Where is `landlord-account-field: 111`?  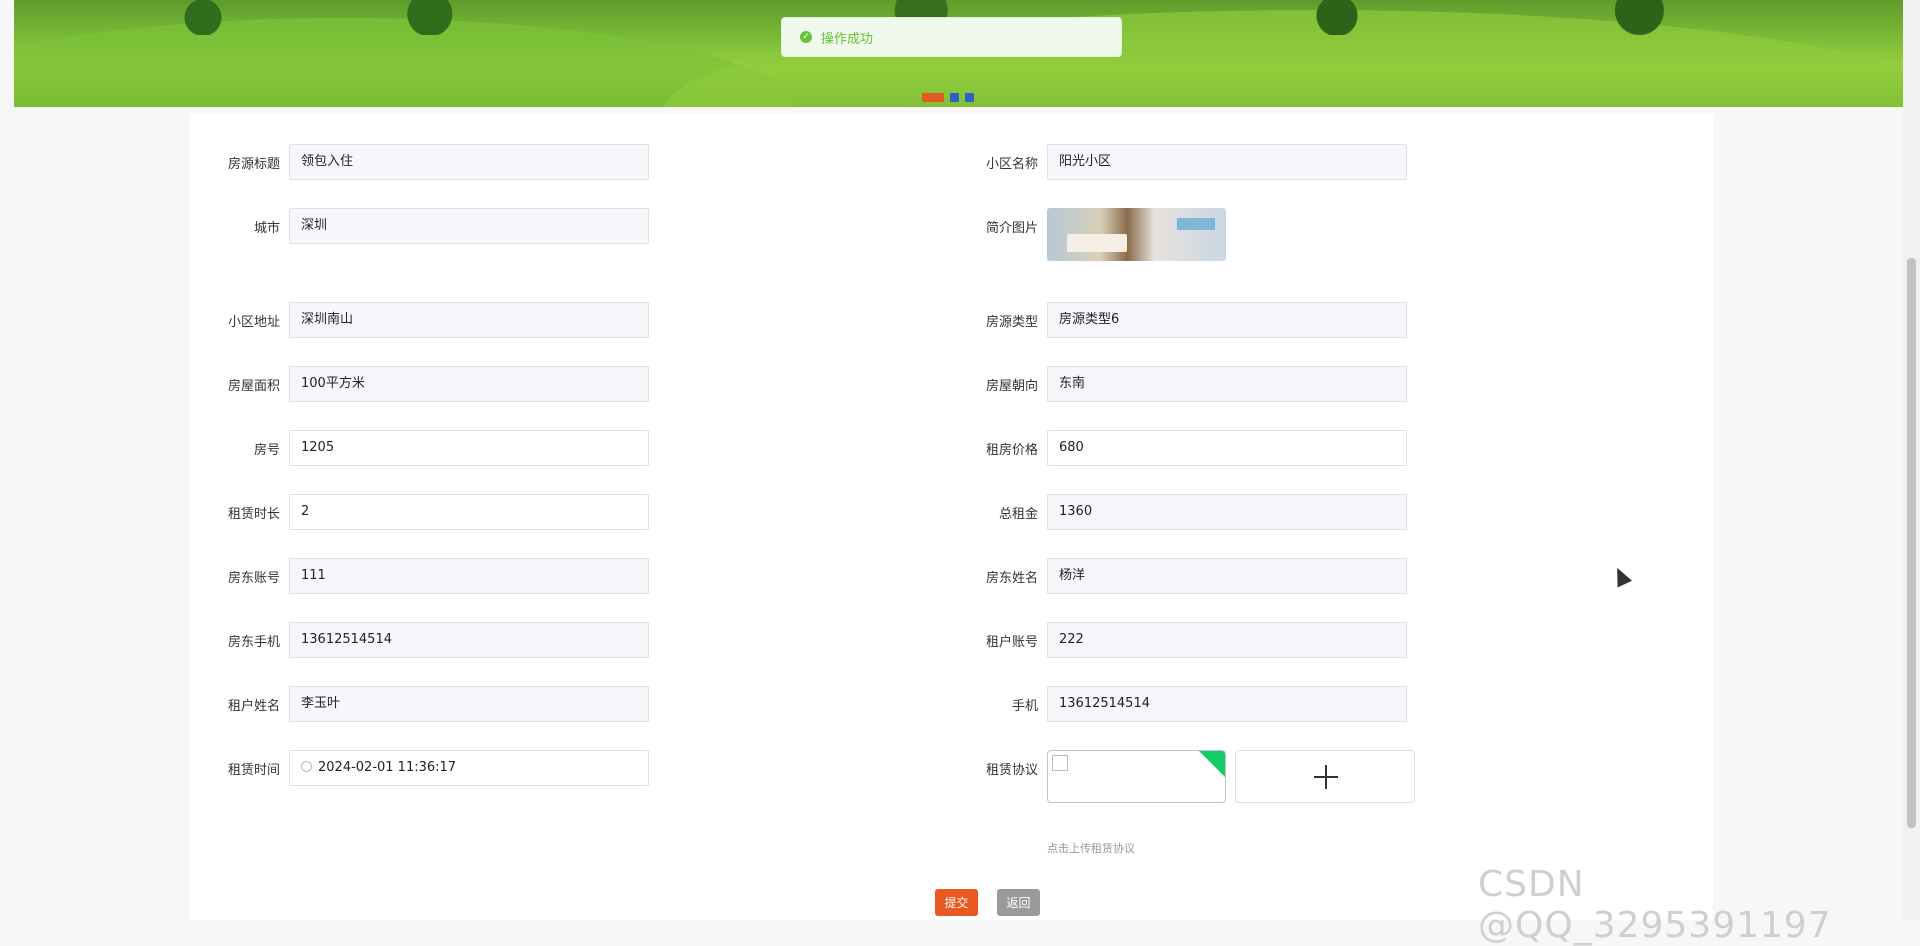
landlord-account-field: 111 is located at coordinates (469, 576).